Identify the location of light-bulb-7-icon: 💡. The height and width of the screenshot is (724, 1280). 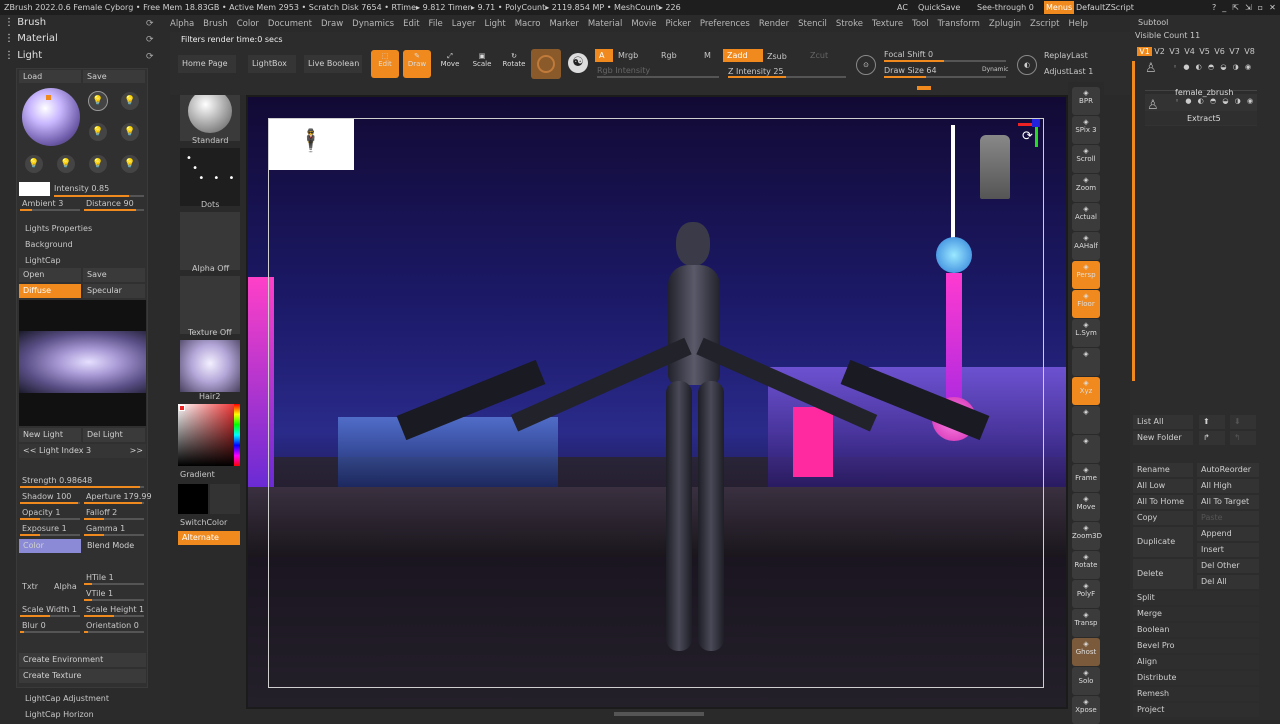
(98, 164).